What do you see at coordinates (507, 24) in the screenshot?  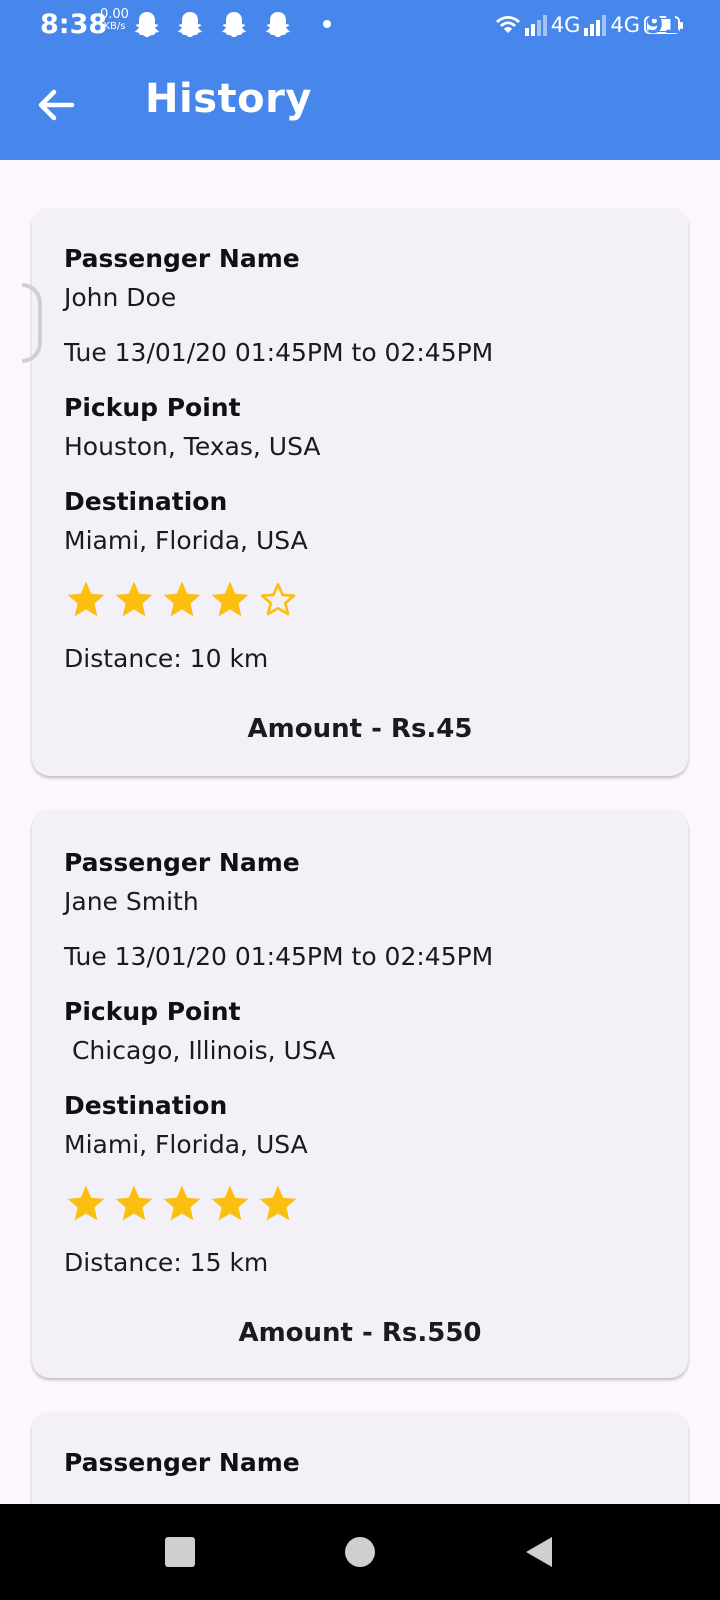 I see `wifi-icon` at bounding box center [507, 24].